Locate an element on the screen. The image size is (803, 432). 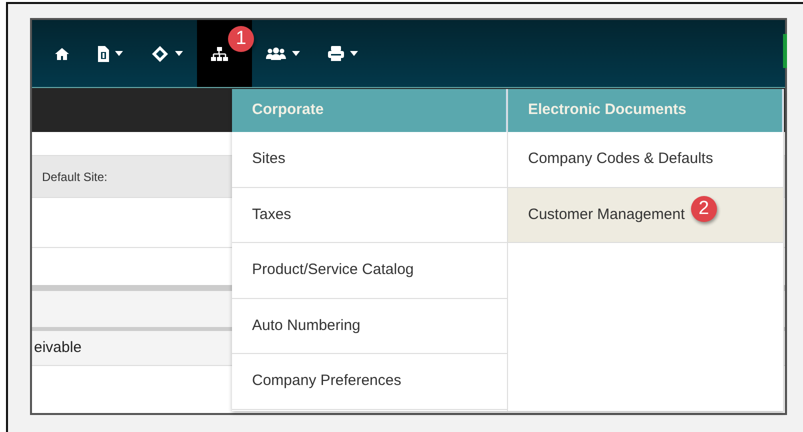
status-indicator is located at coordinates (785, 51).